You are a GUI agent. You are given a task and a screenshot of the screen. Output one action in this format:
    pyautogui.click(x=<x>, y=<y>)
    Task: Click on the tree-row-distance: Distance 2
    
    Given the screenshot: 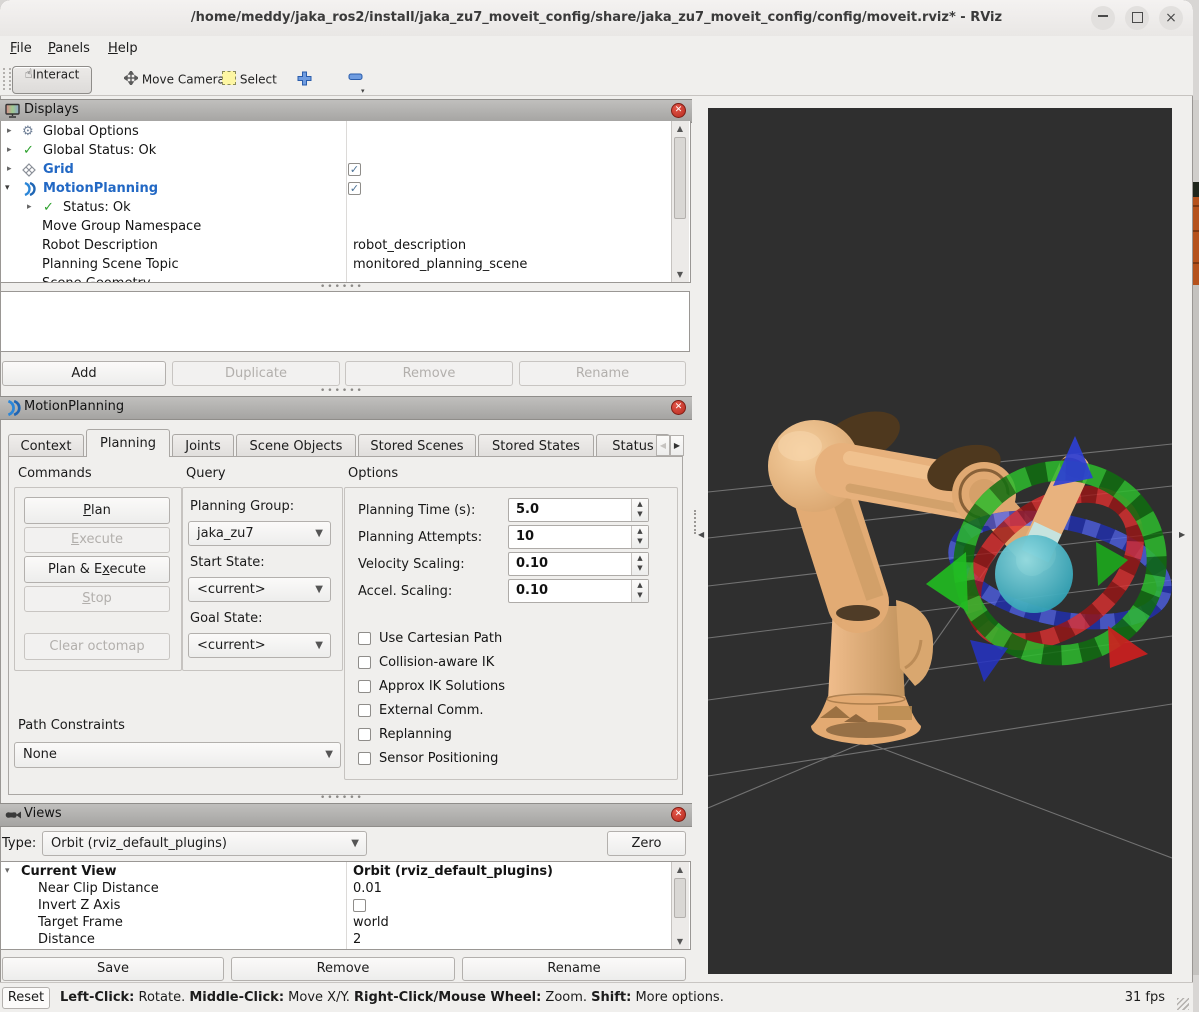 What is the action you would take?
    pyautogui.click(x=336, y=939)
    